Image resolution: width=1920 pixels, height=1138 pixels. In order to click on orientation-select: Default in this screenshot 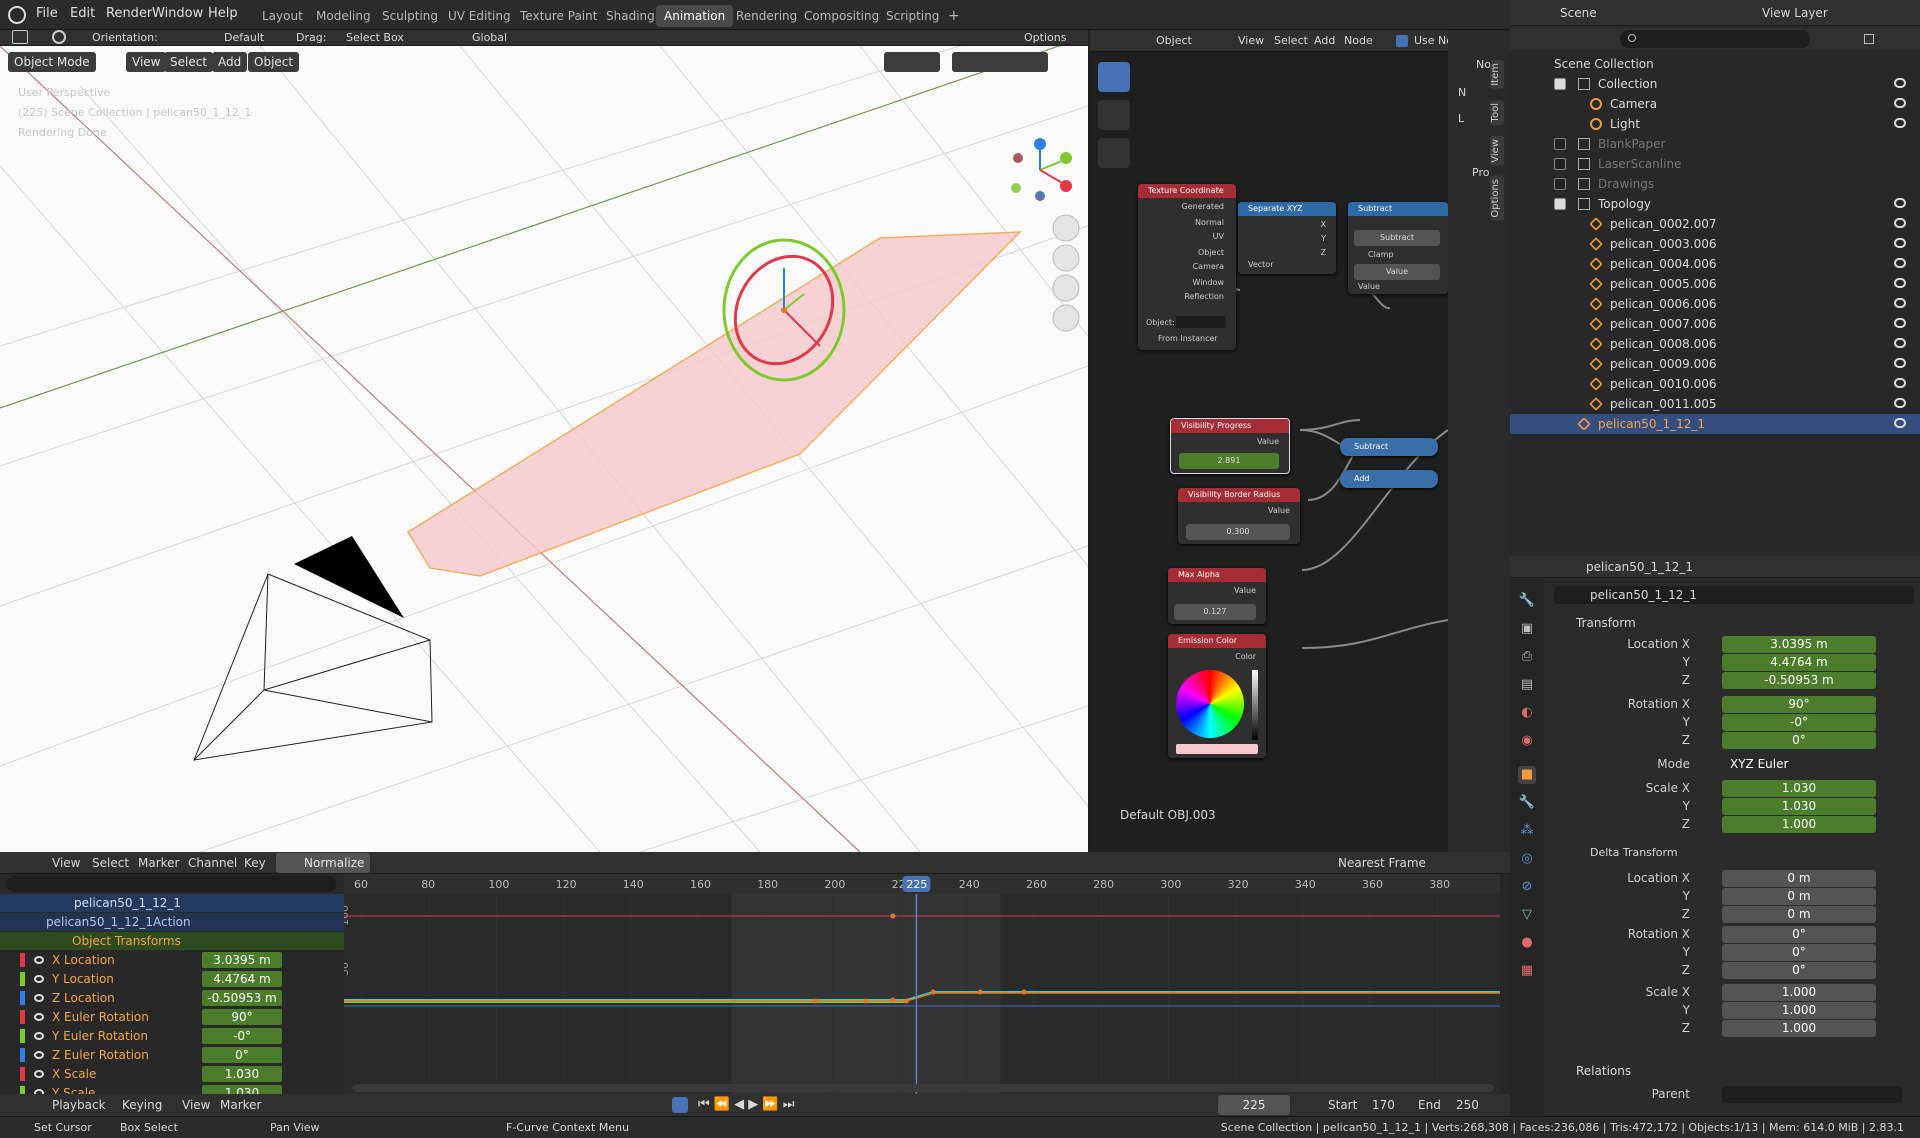, I will do `click(244, 37)`.